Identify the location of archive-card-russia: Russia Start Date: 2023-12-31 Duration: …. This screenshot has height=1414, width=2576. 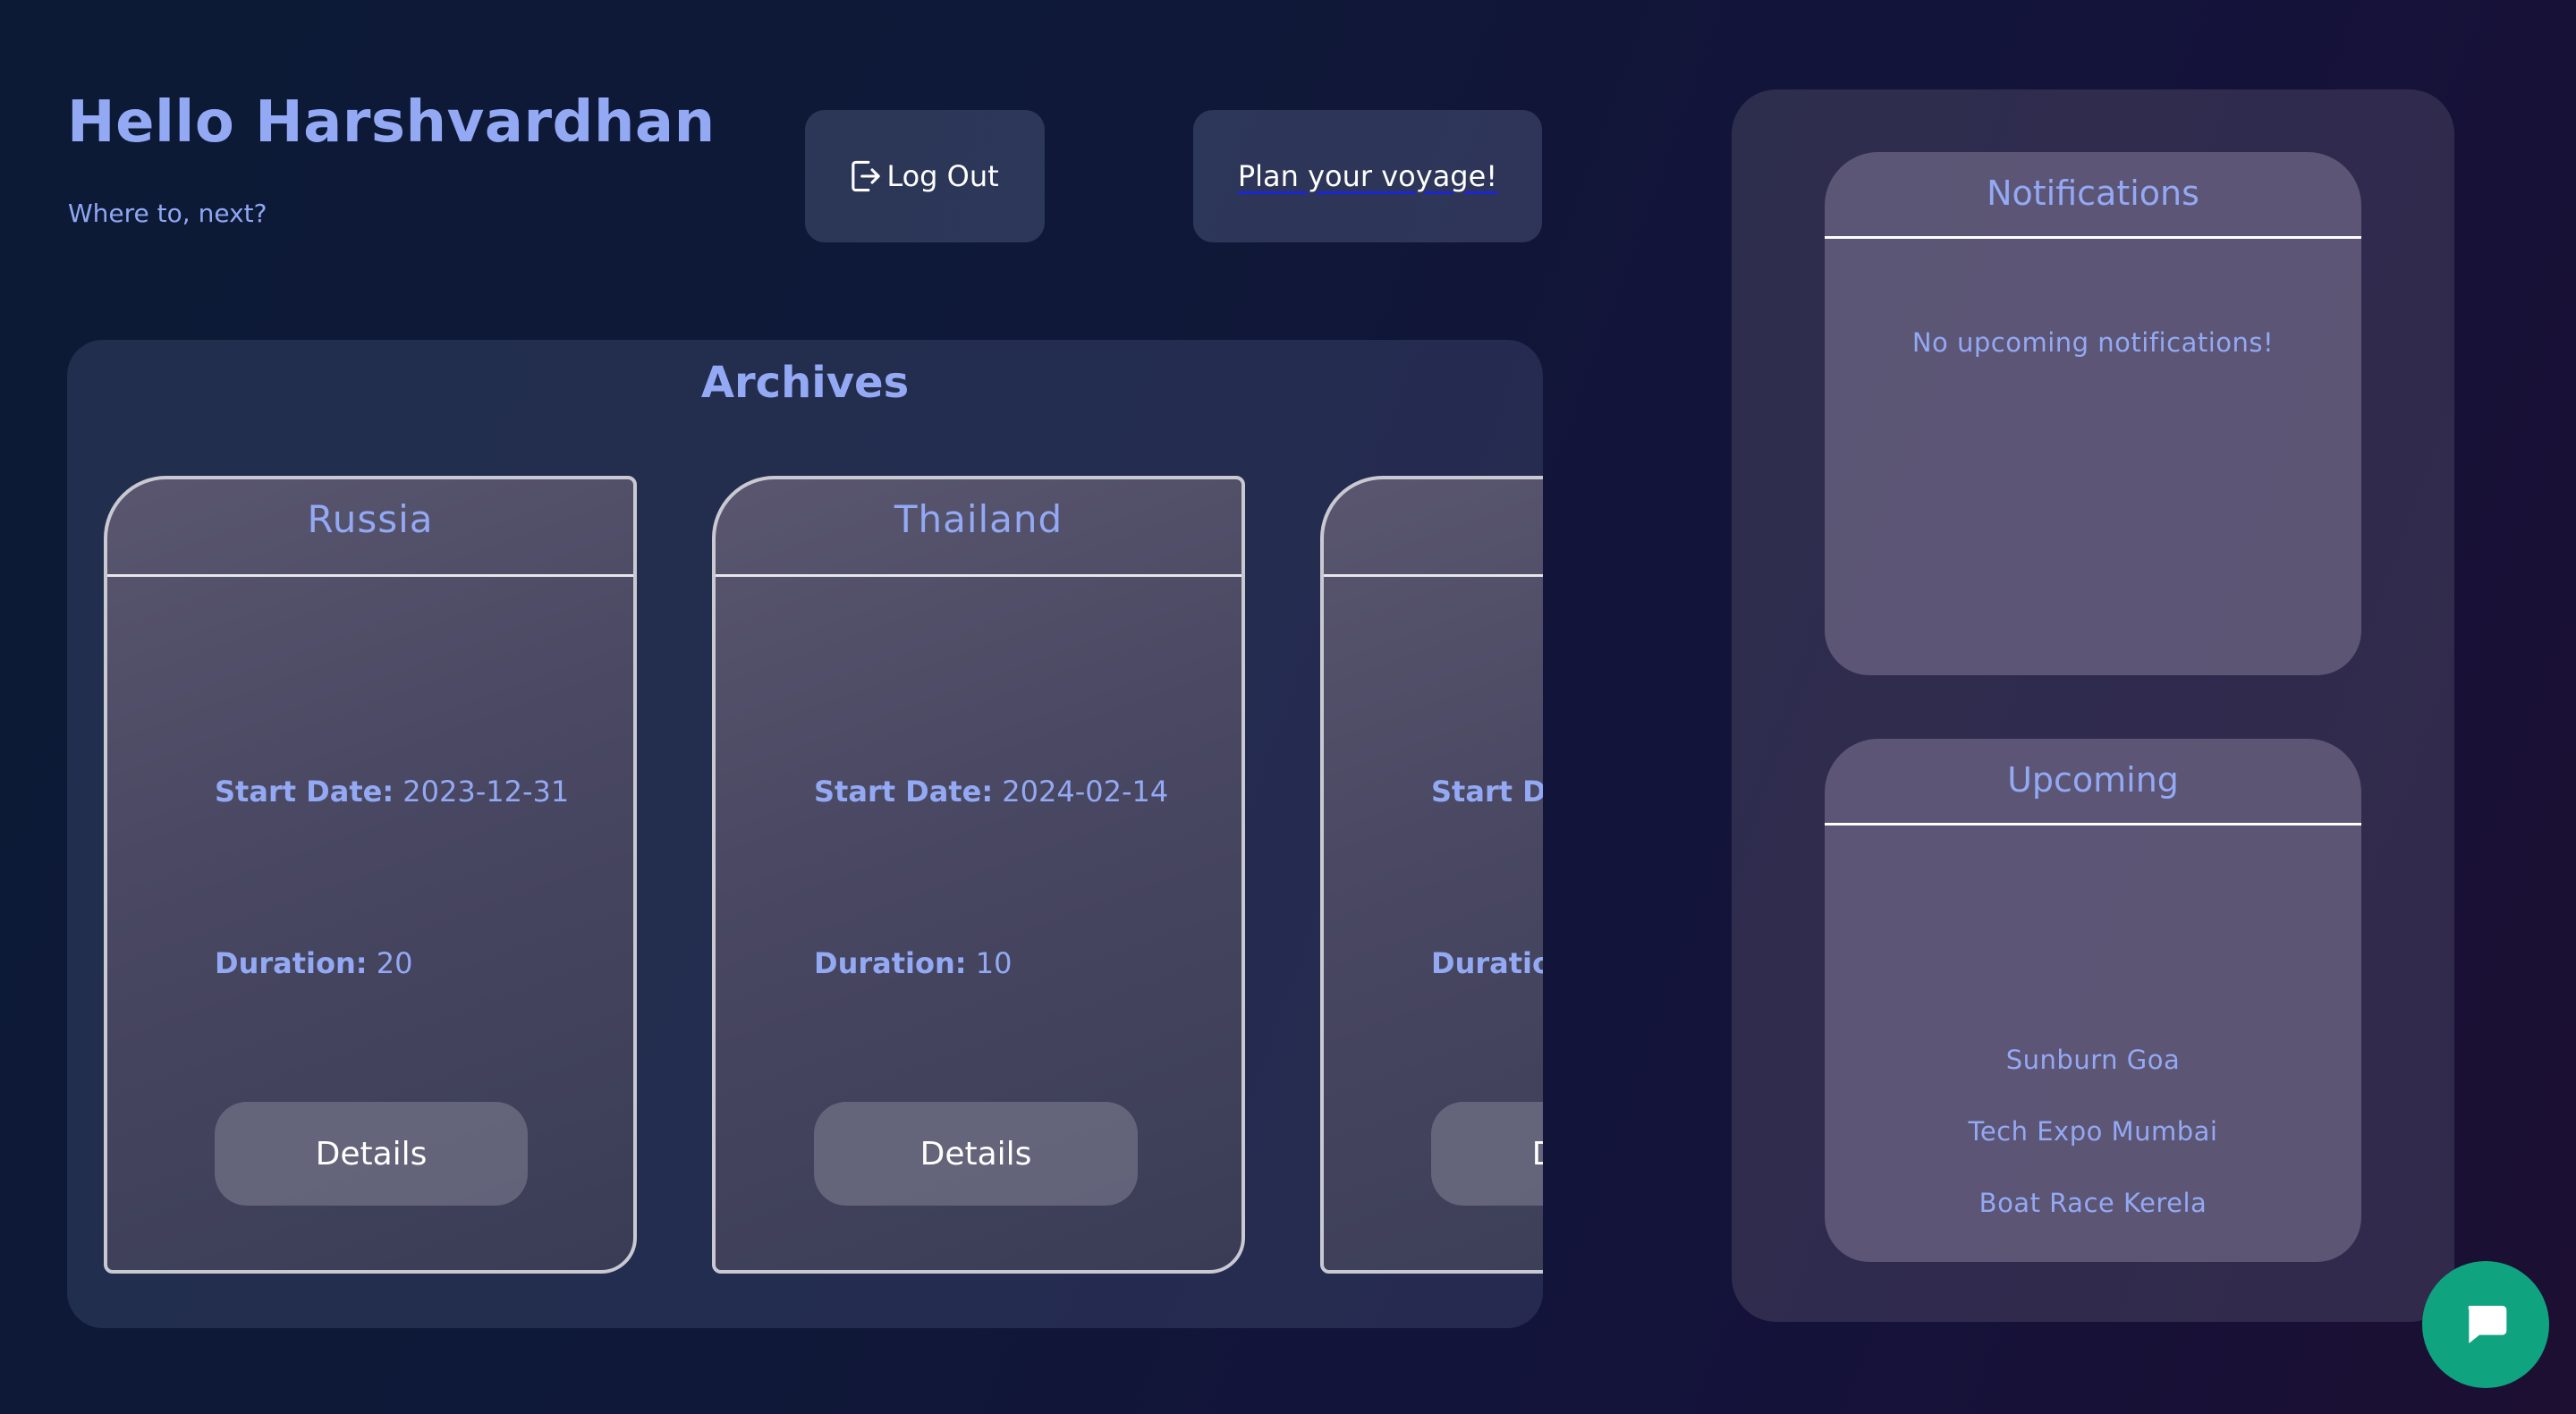
(370, 875).